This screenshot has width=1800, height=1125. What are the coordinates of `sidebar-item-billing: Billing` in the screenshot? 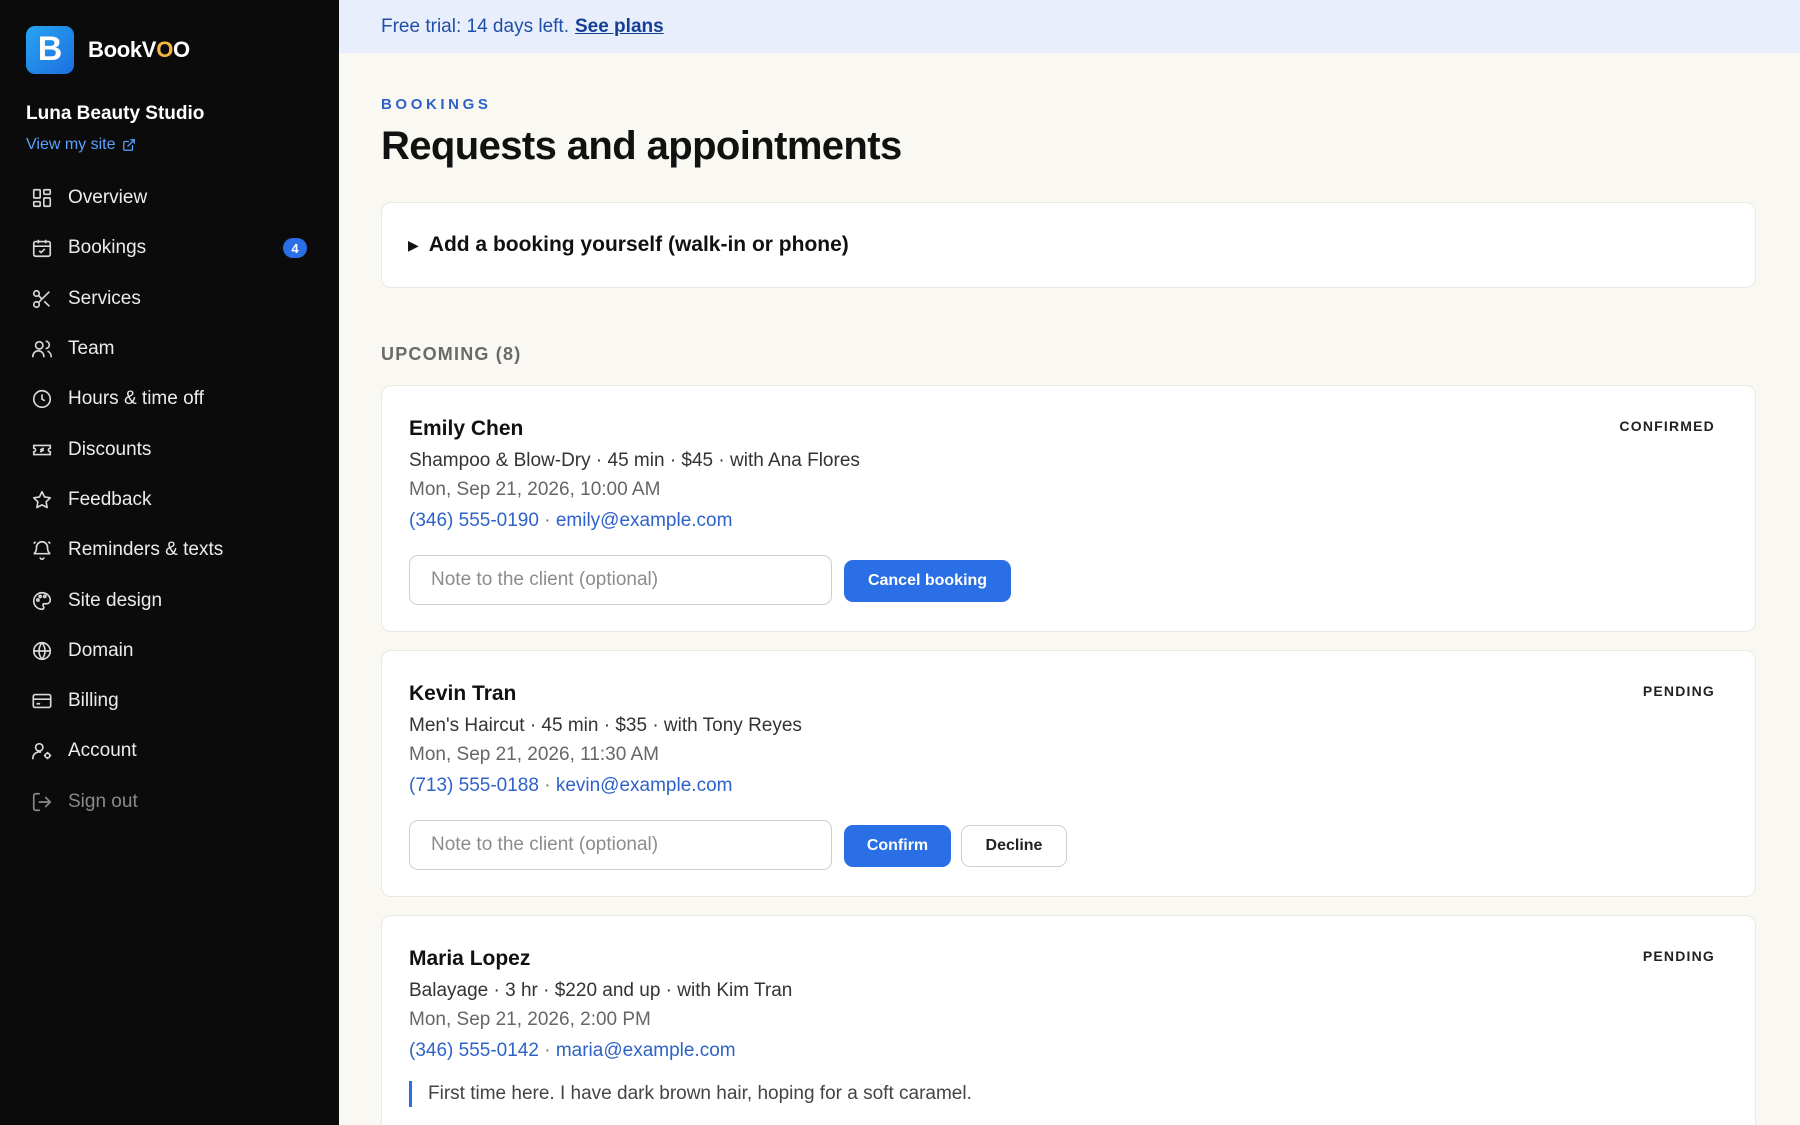 It's located at (170, 701).